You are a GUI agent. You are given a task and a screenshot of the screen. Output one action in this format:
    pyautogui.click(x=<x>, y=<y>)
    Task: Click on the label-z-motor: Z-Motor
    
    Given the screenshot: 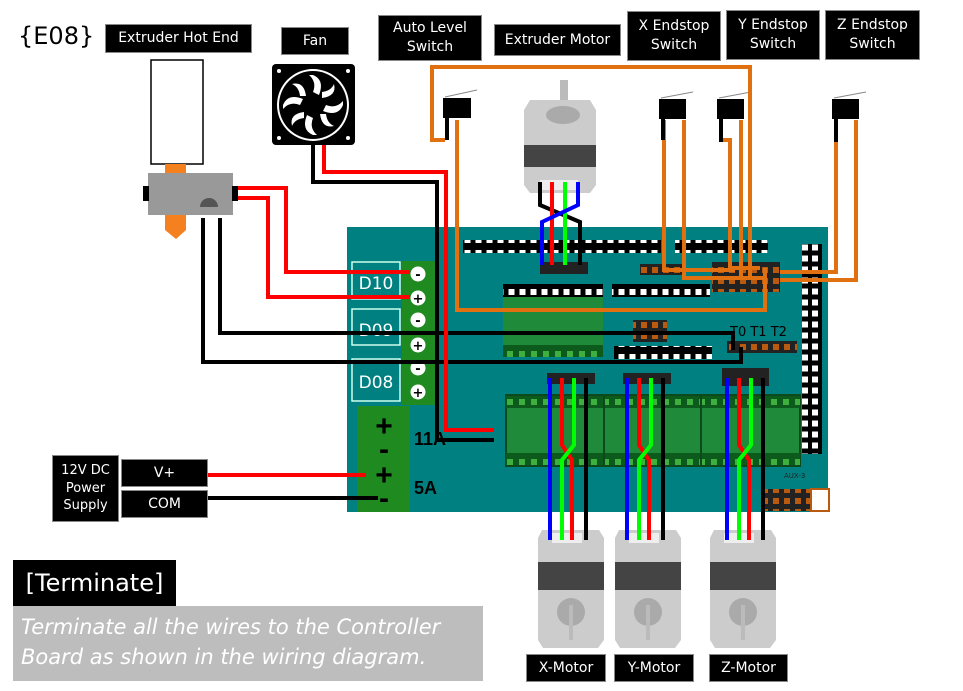 What is the action you would take?
    pyautogui.click(x=748, y=668)
    